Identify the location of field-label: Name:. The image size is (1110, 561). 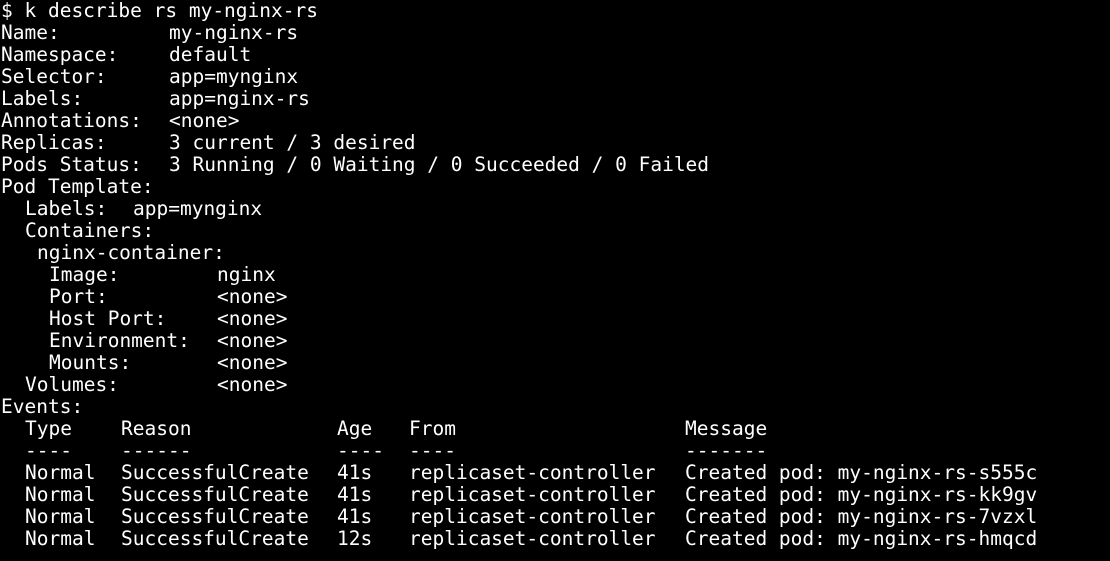
(30, 33).